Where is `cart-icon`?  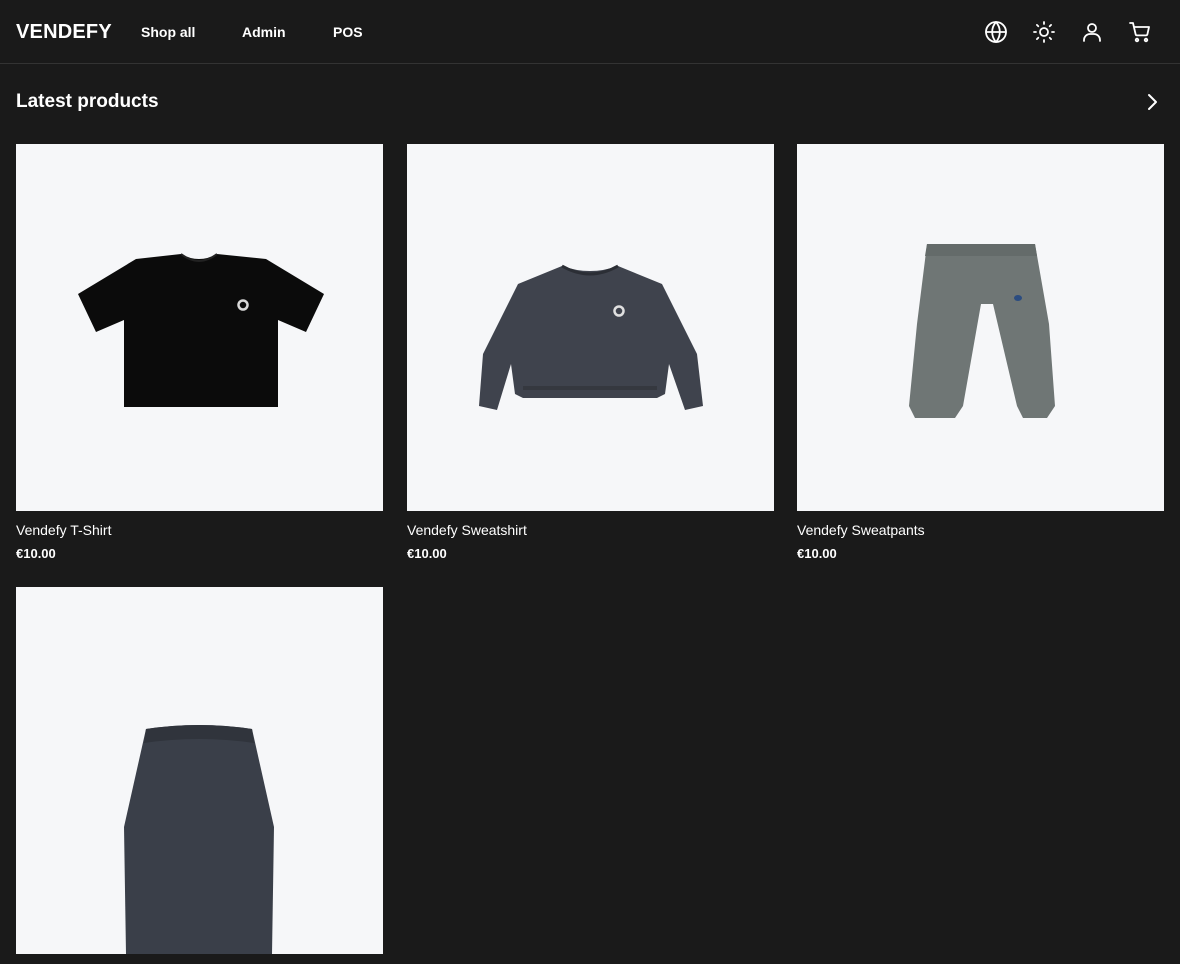 cart-icon is located at coordinates (1139, 32).